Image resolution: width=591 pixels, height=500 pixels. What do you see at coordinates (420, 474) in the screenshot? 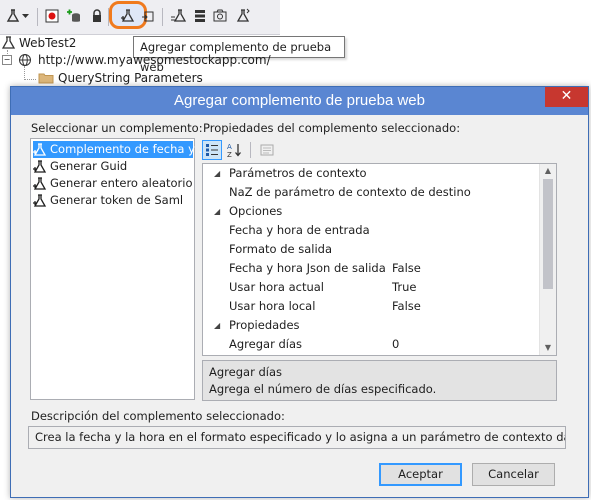
I see `ok-button: Aceptar` at bounding box center [420, 474].